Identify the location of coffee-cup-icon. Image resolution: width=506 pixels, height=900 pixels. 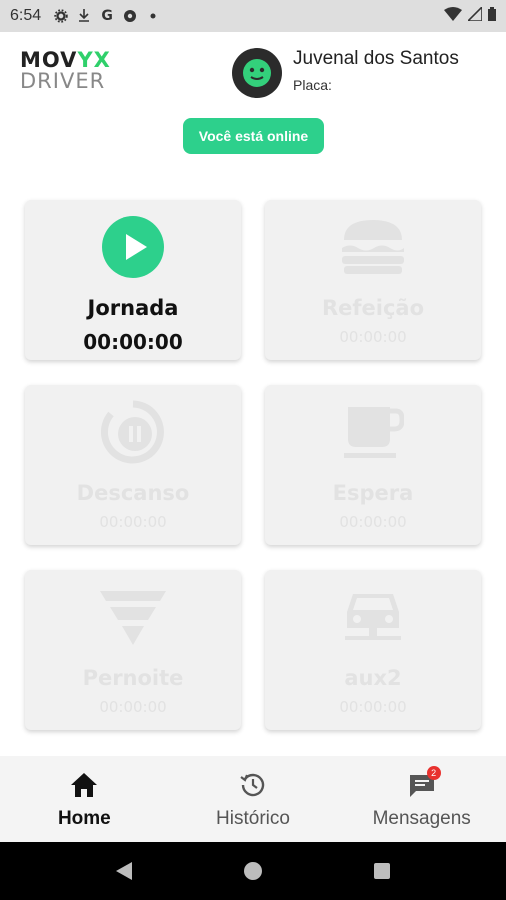
(373, 432).